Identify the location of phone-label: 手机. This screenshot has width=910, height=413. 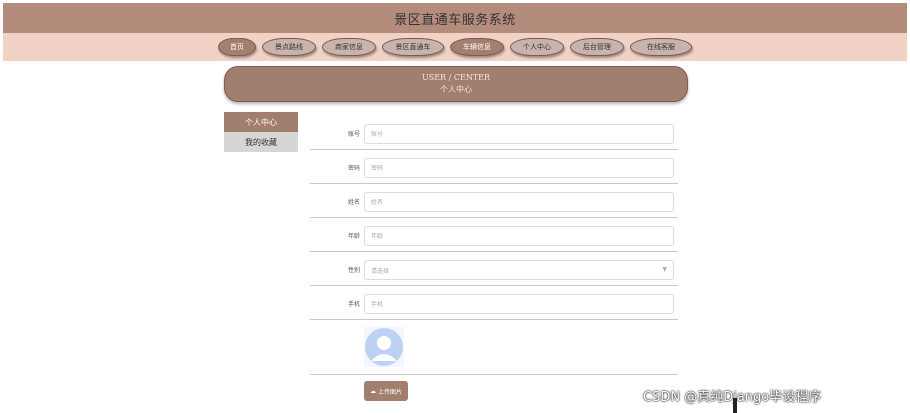
(353, 304).